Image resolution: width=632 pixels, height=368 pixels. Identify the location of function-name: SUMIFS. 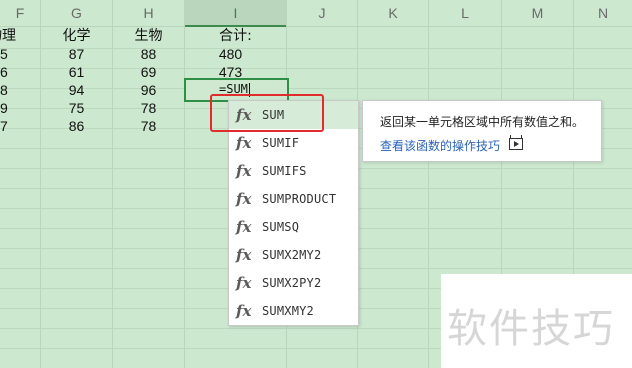
(284, 171).